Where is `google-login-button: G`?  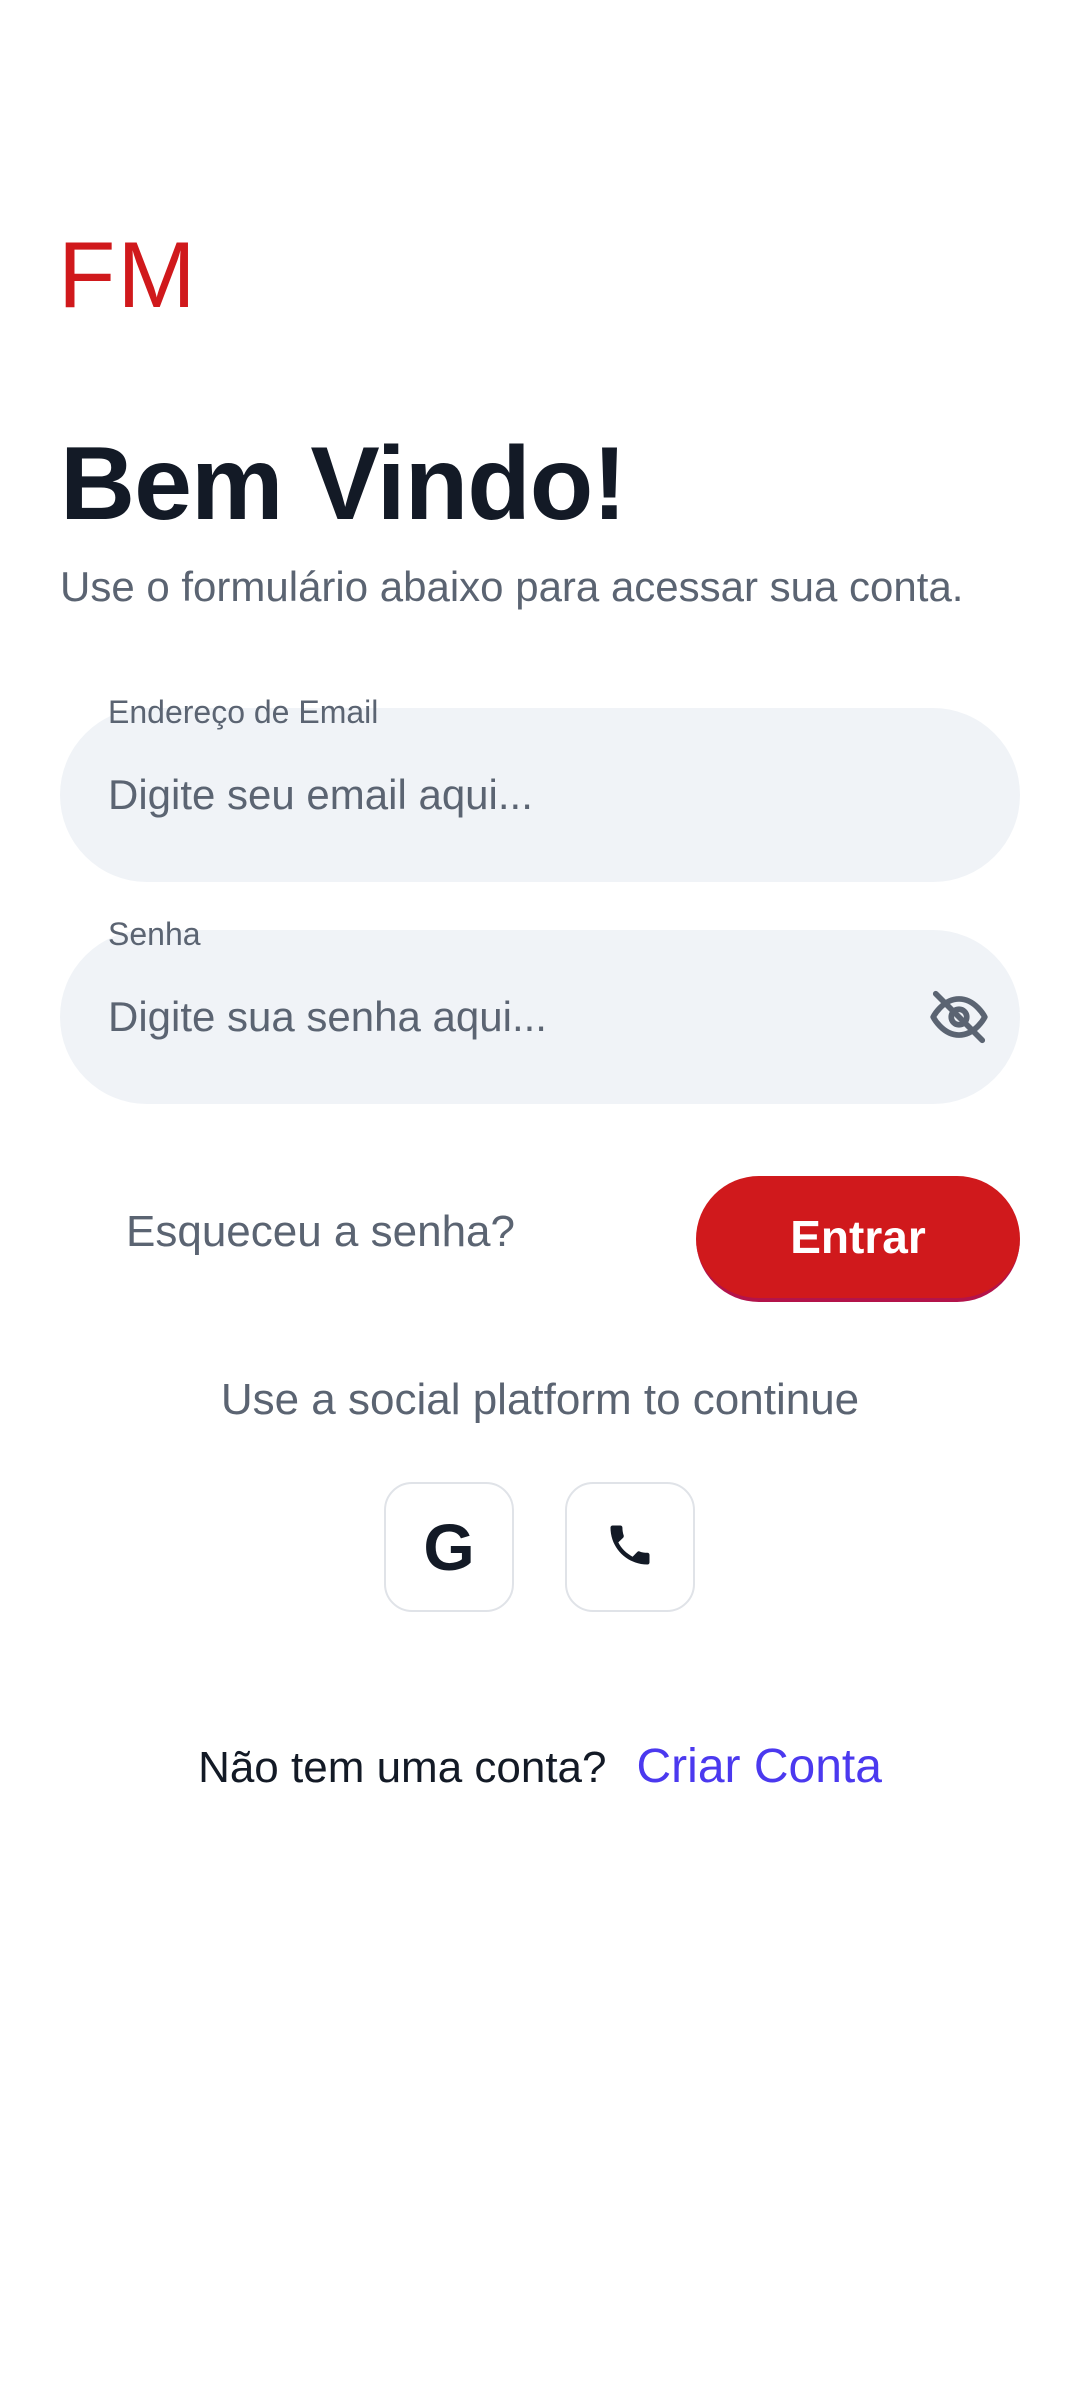
google-login-button: G is located at coordinates (449, 1547).